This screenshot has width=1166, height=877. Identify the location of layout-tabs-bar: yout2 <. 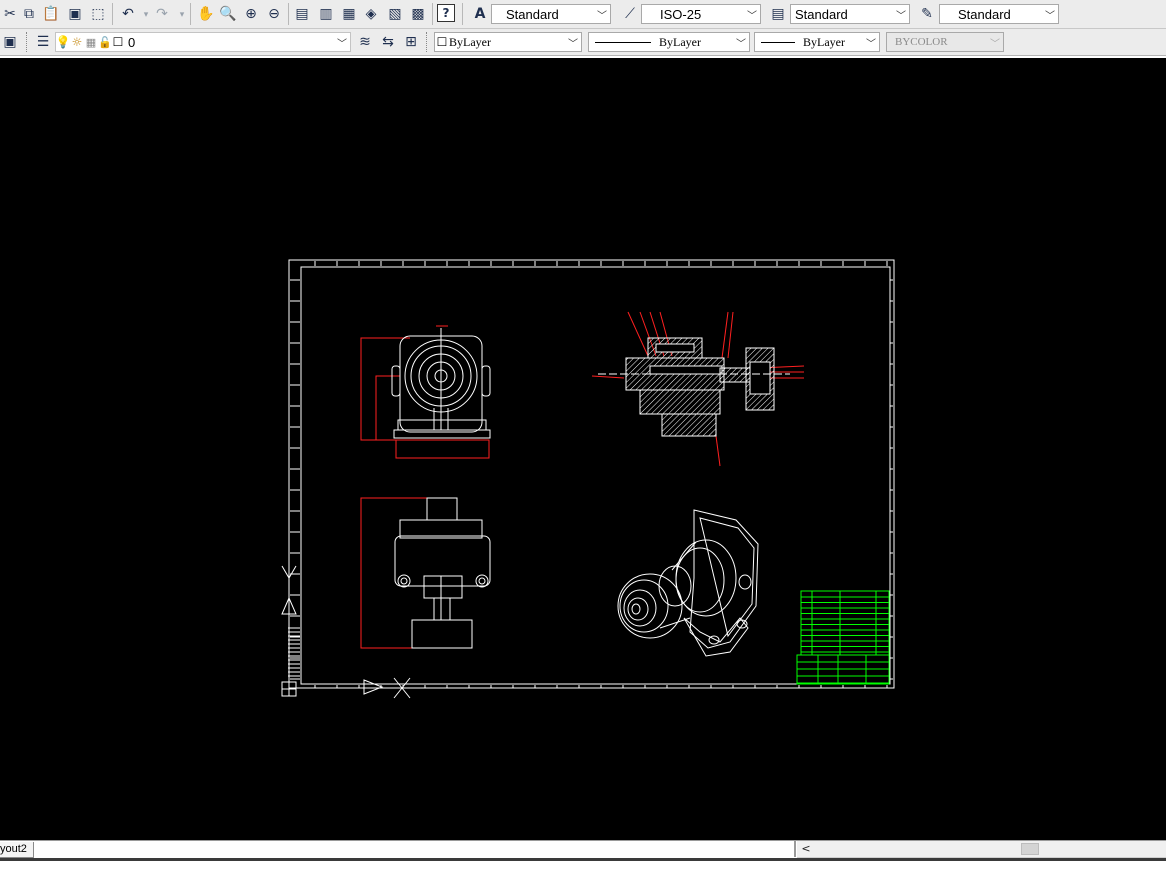
(583, 858).